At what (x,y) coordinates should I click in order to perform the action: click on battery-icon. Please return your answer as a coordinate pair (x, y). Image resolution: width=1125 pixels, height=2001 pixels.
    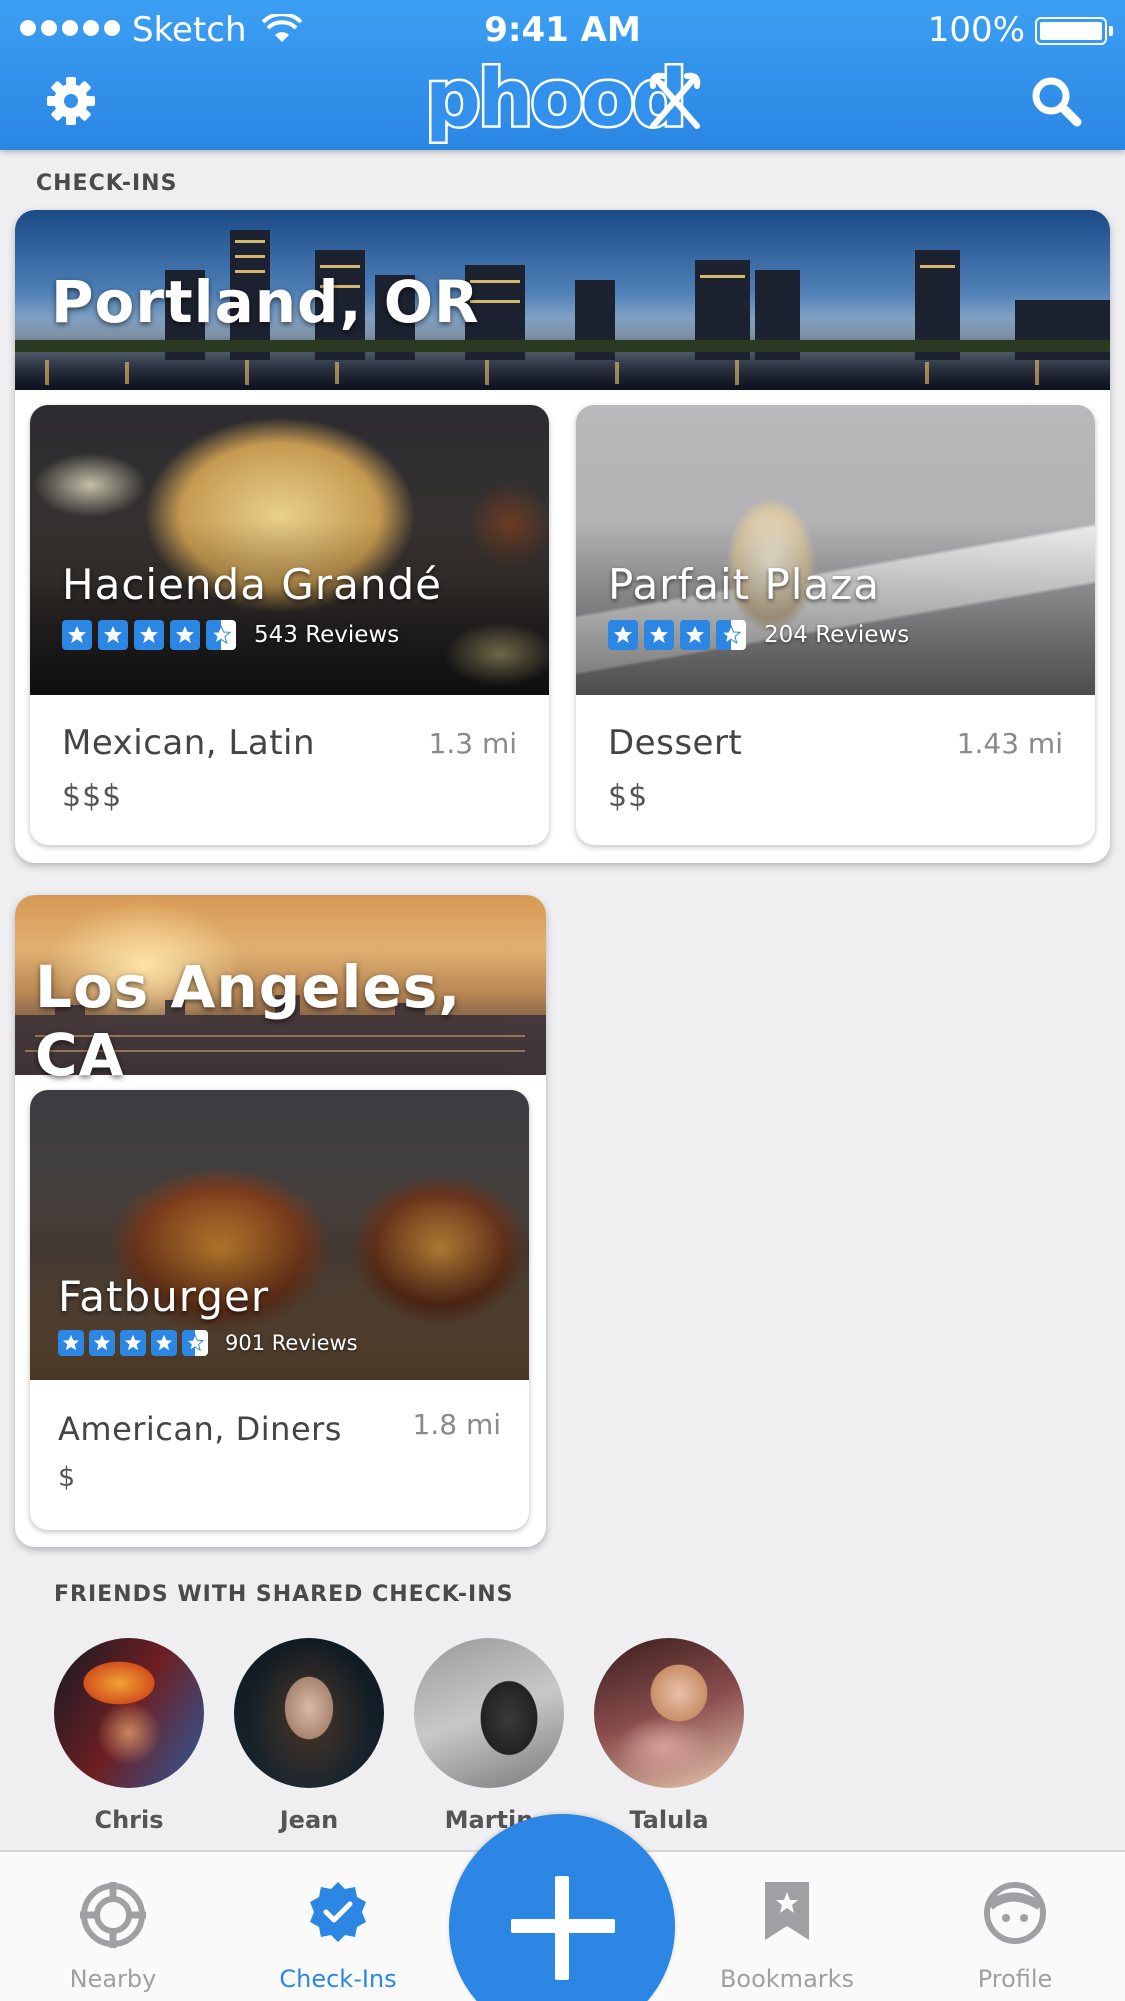
    Looking at the image, I should click on (1074, 31).